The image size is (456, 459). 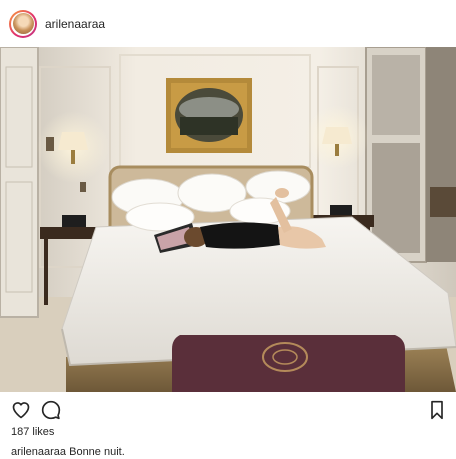 I want to click on caption-username: arilenaaraa, so click(x=38, y=452).